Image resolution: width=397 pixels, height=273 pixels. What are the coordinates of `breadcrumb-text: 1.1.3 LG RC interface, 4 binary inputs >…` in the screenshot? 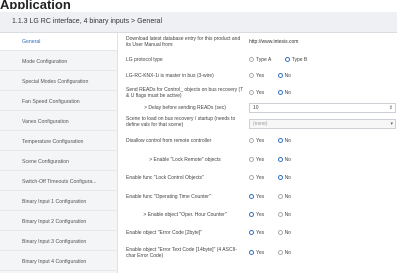 It's located at (87, 21).